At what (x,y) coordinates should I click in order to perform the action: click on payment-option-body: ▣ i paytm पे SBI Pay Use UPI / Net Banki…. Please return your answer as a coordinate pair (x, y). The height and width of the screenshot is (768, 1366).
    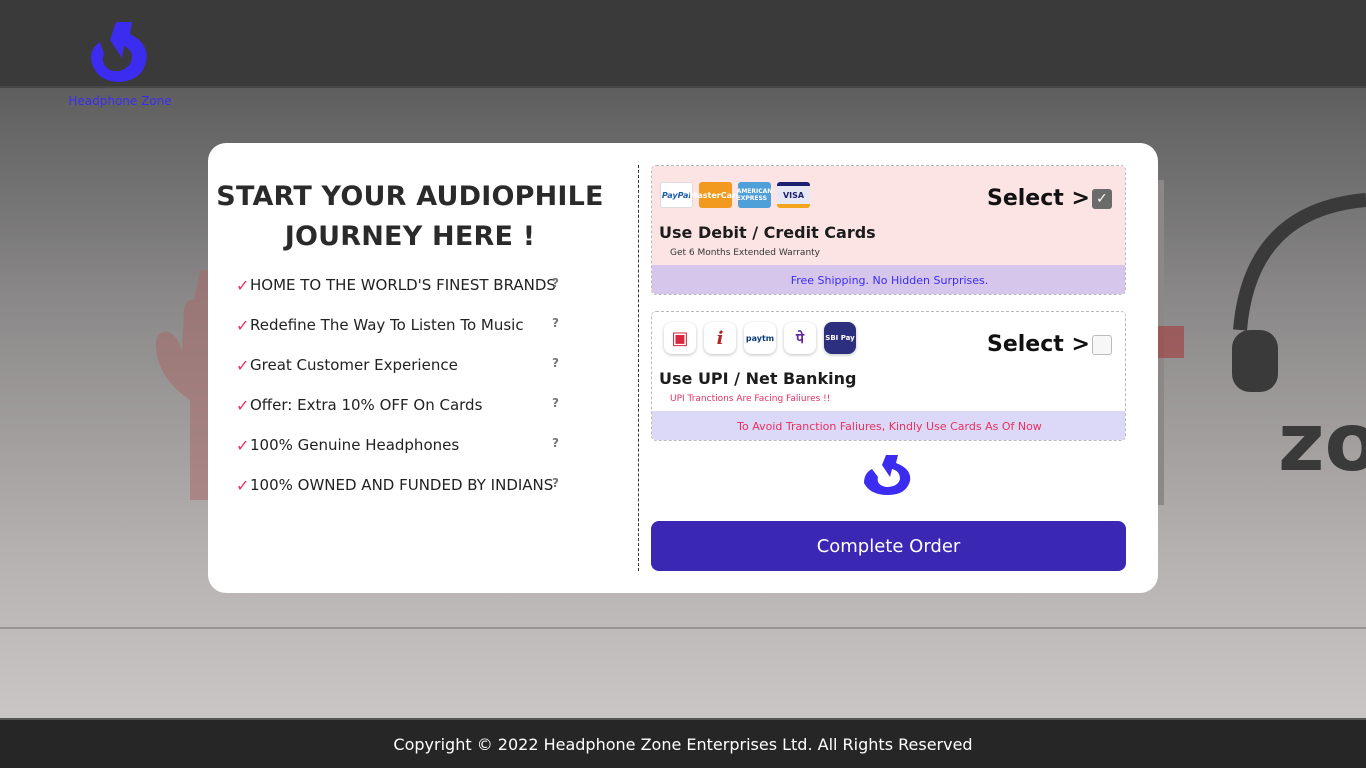
    Looking at the image, I should click on (888, 361).